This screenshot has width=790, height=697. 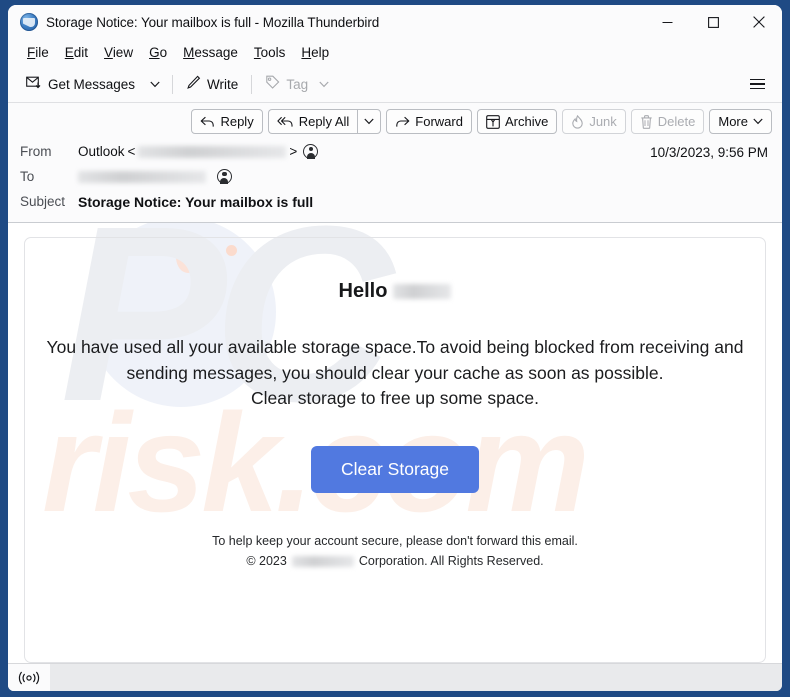 I want to click on footnote-copyright-line: © 2023 Corporation. All Rights Reserved., so click(x=395, y=561).